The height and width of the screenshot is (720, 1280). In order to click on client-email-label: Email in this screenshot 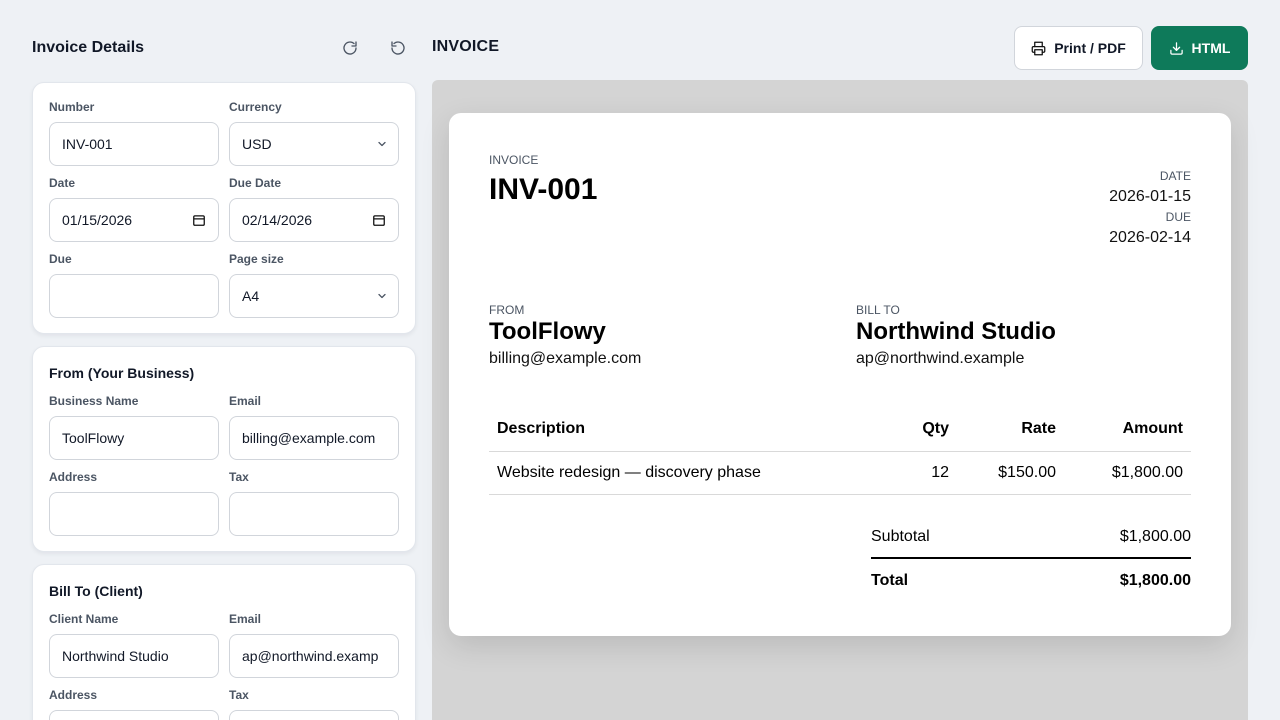, I will do `click(245, 619)`.